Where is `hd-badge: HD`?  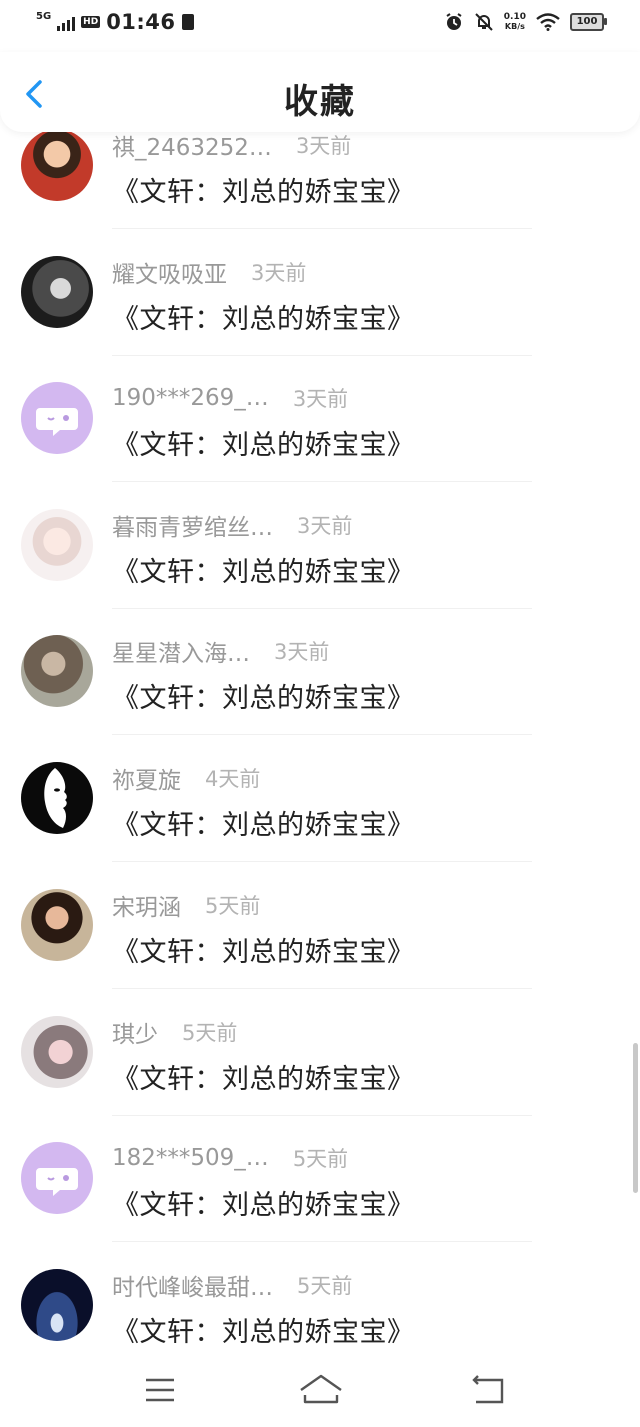
hd-badge: HD is located at coordinates (91, 22).